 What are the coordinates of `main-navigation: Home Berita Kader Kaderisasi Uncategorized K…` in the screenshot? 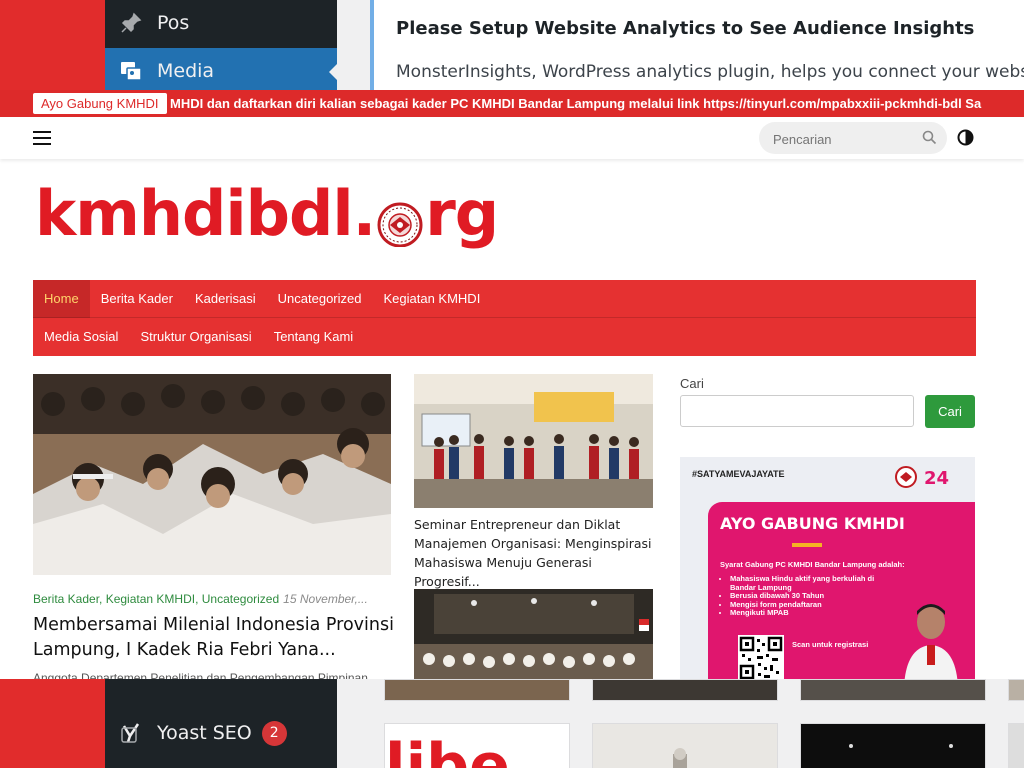 It's located at (504, 318).